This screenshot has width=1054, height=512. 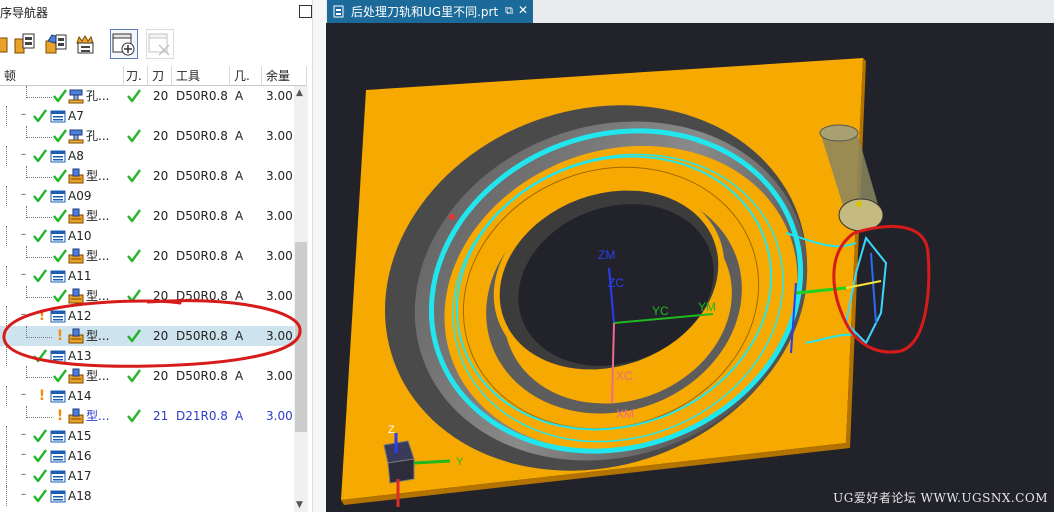 What do you see at coordinates (124, 44) in the screenshot?
I see `expand-all-button` at bounding box center [124, 44].